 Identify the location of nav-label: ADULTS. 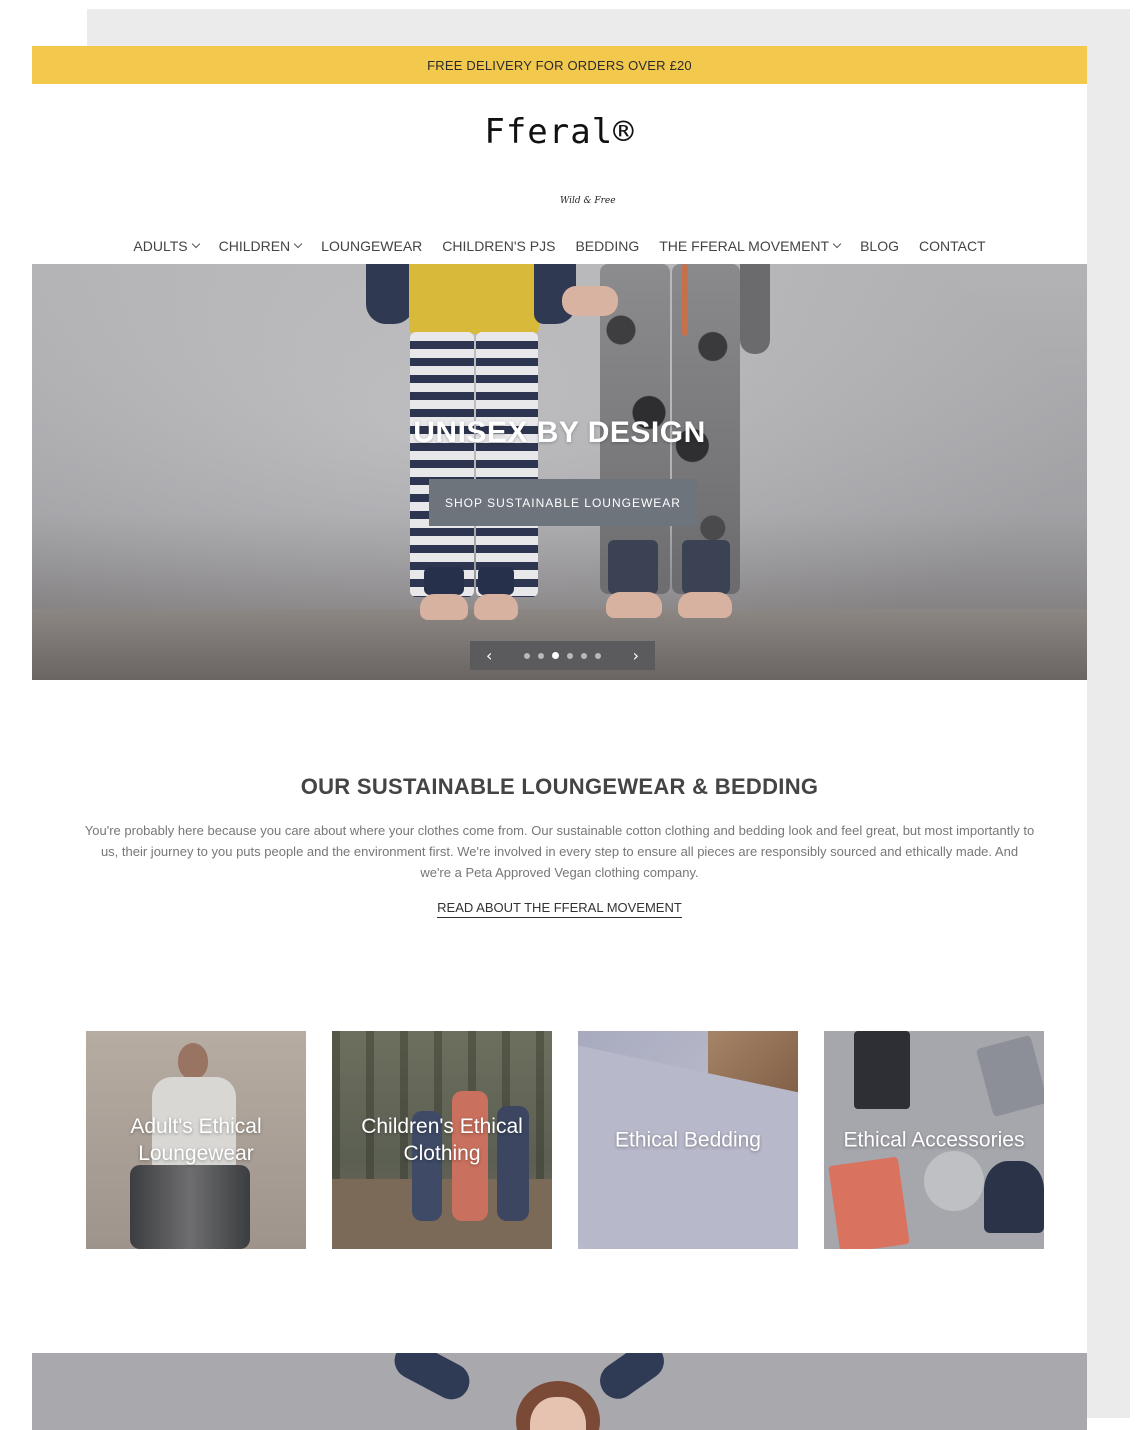
(160, 246).